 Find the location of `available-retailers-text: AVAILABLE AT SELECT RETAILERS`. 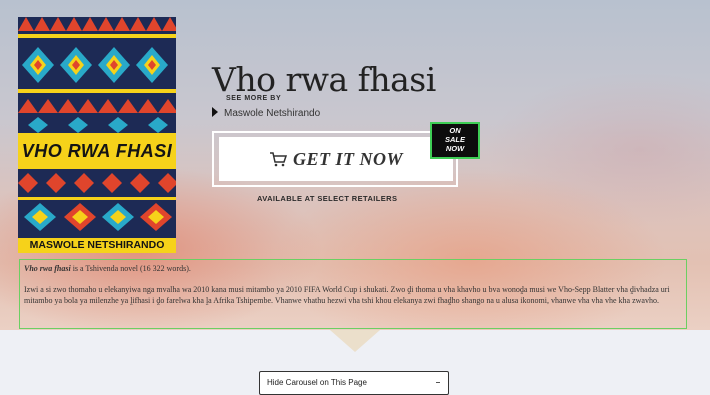

available-retailers-text: AVAILABLE AT SELECT RETAILERS is located at coordinates (327, 198).